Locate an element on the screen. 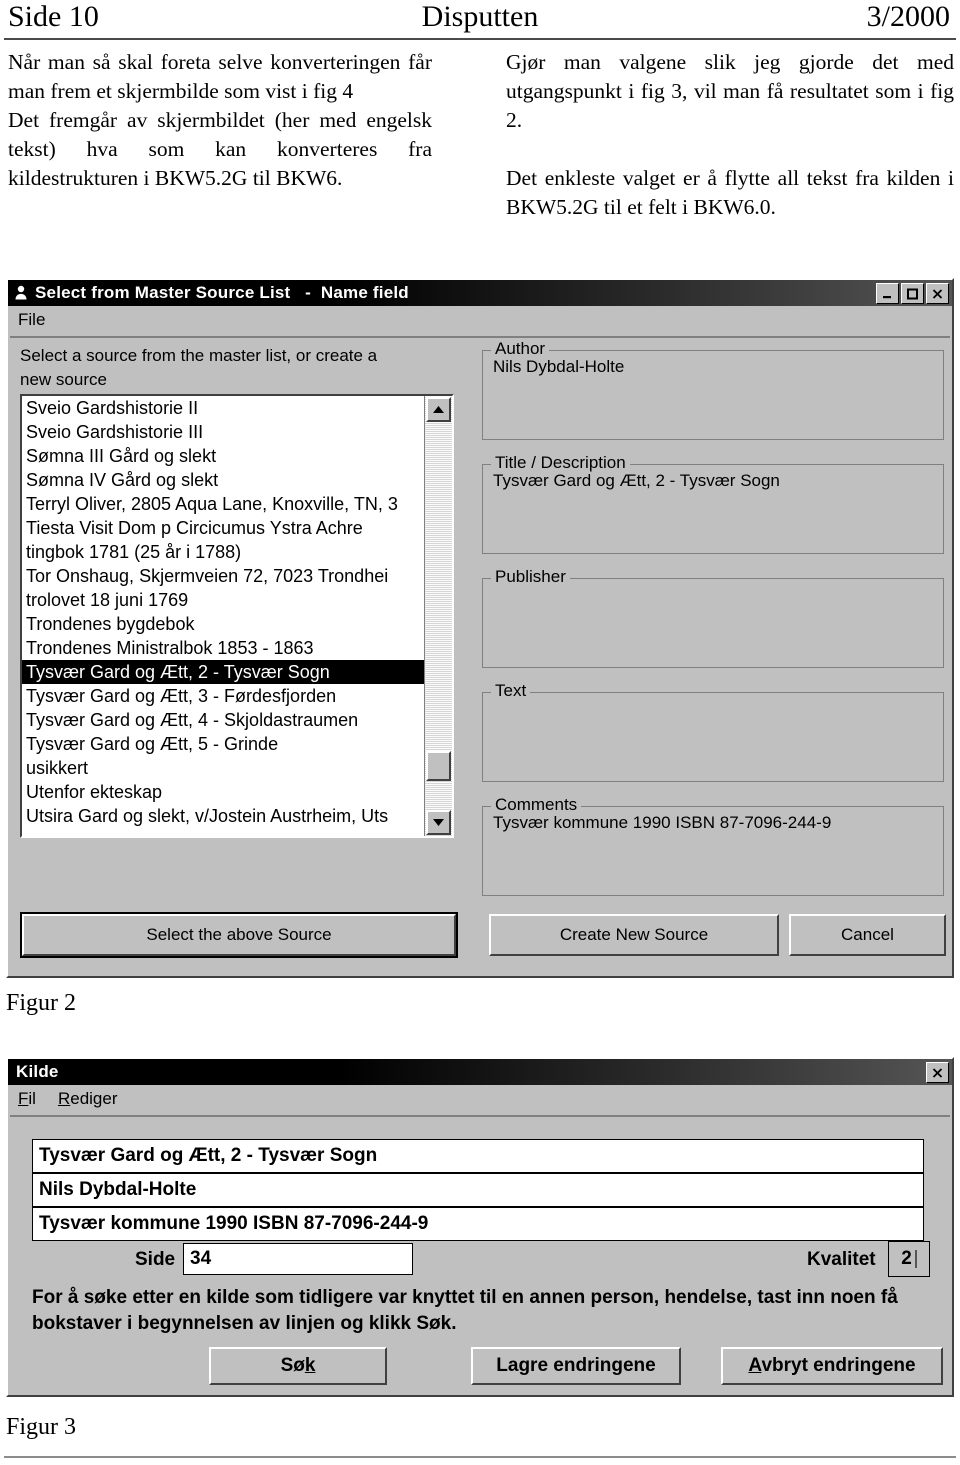  search-button-label: Søk is located at coordinates (298, 1365).